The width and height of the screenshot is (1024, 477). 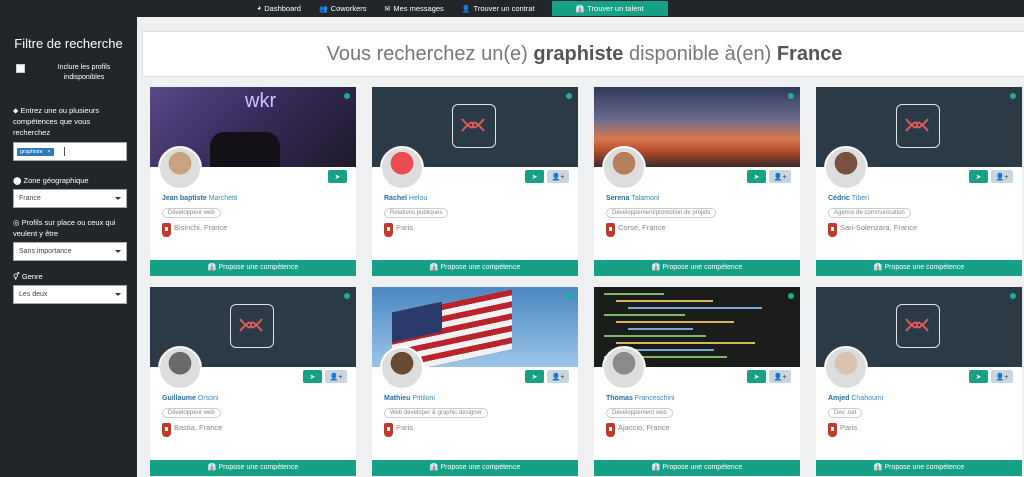 What do you see at coordinates (198, 427) in the screenshot?
I see `location-text: Bastia, France` at bounding box center [198, 427].